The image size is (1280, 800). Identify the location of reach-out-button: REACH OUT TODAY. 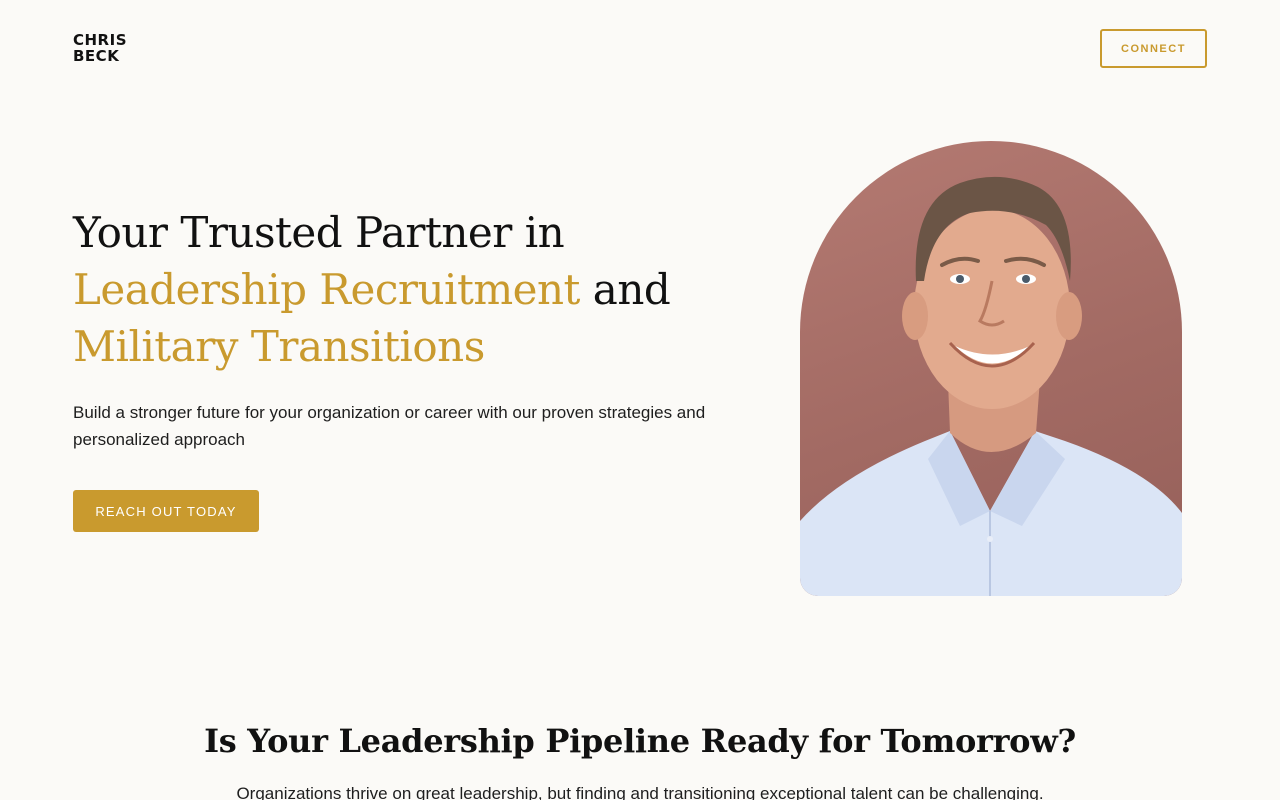
(166, 511).